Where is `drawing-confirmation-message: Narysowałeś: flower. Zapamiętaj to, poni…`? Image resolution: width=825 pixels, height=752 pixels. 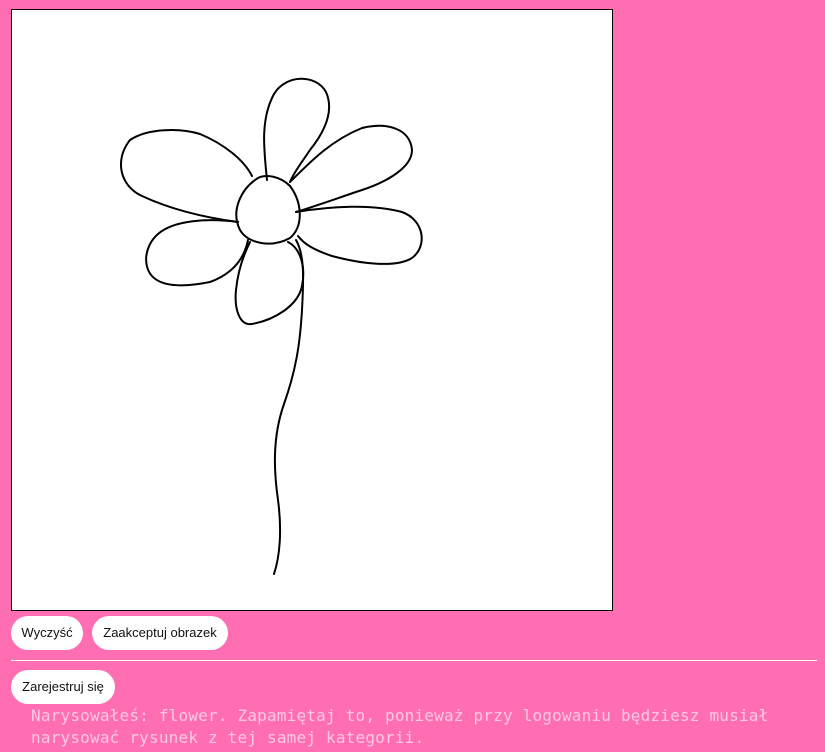
drawing-confirmation-message: Narysowałeś: flower. Zapamiętaj to, poni… is located at coordinates (400, 726).